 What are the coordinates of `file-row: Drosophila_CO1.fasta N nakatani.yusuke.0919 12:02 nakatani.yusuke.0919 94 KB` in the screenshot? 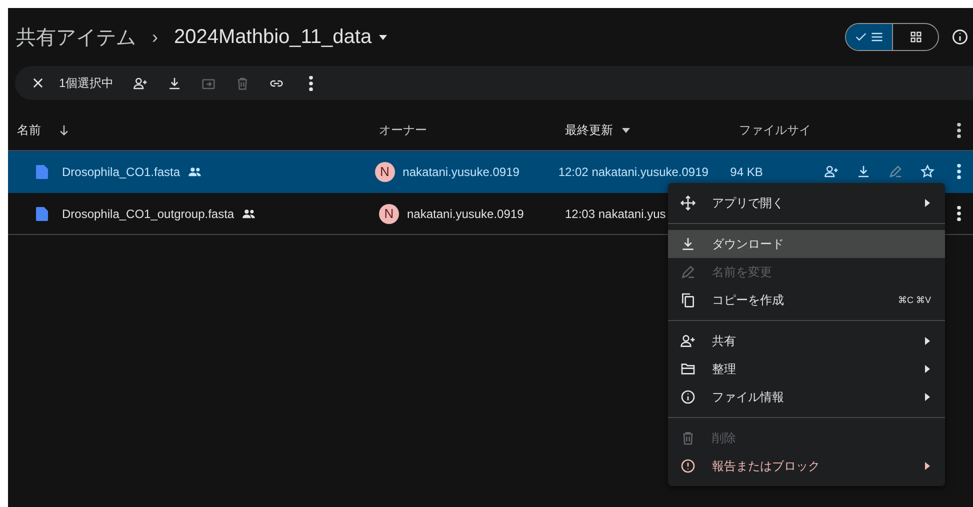 It's located at (490, 172).